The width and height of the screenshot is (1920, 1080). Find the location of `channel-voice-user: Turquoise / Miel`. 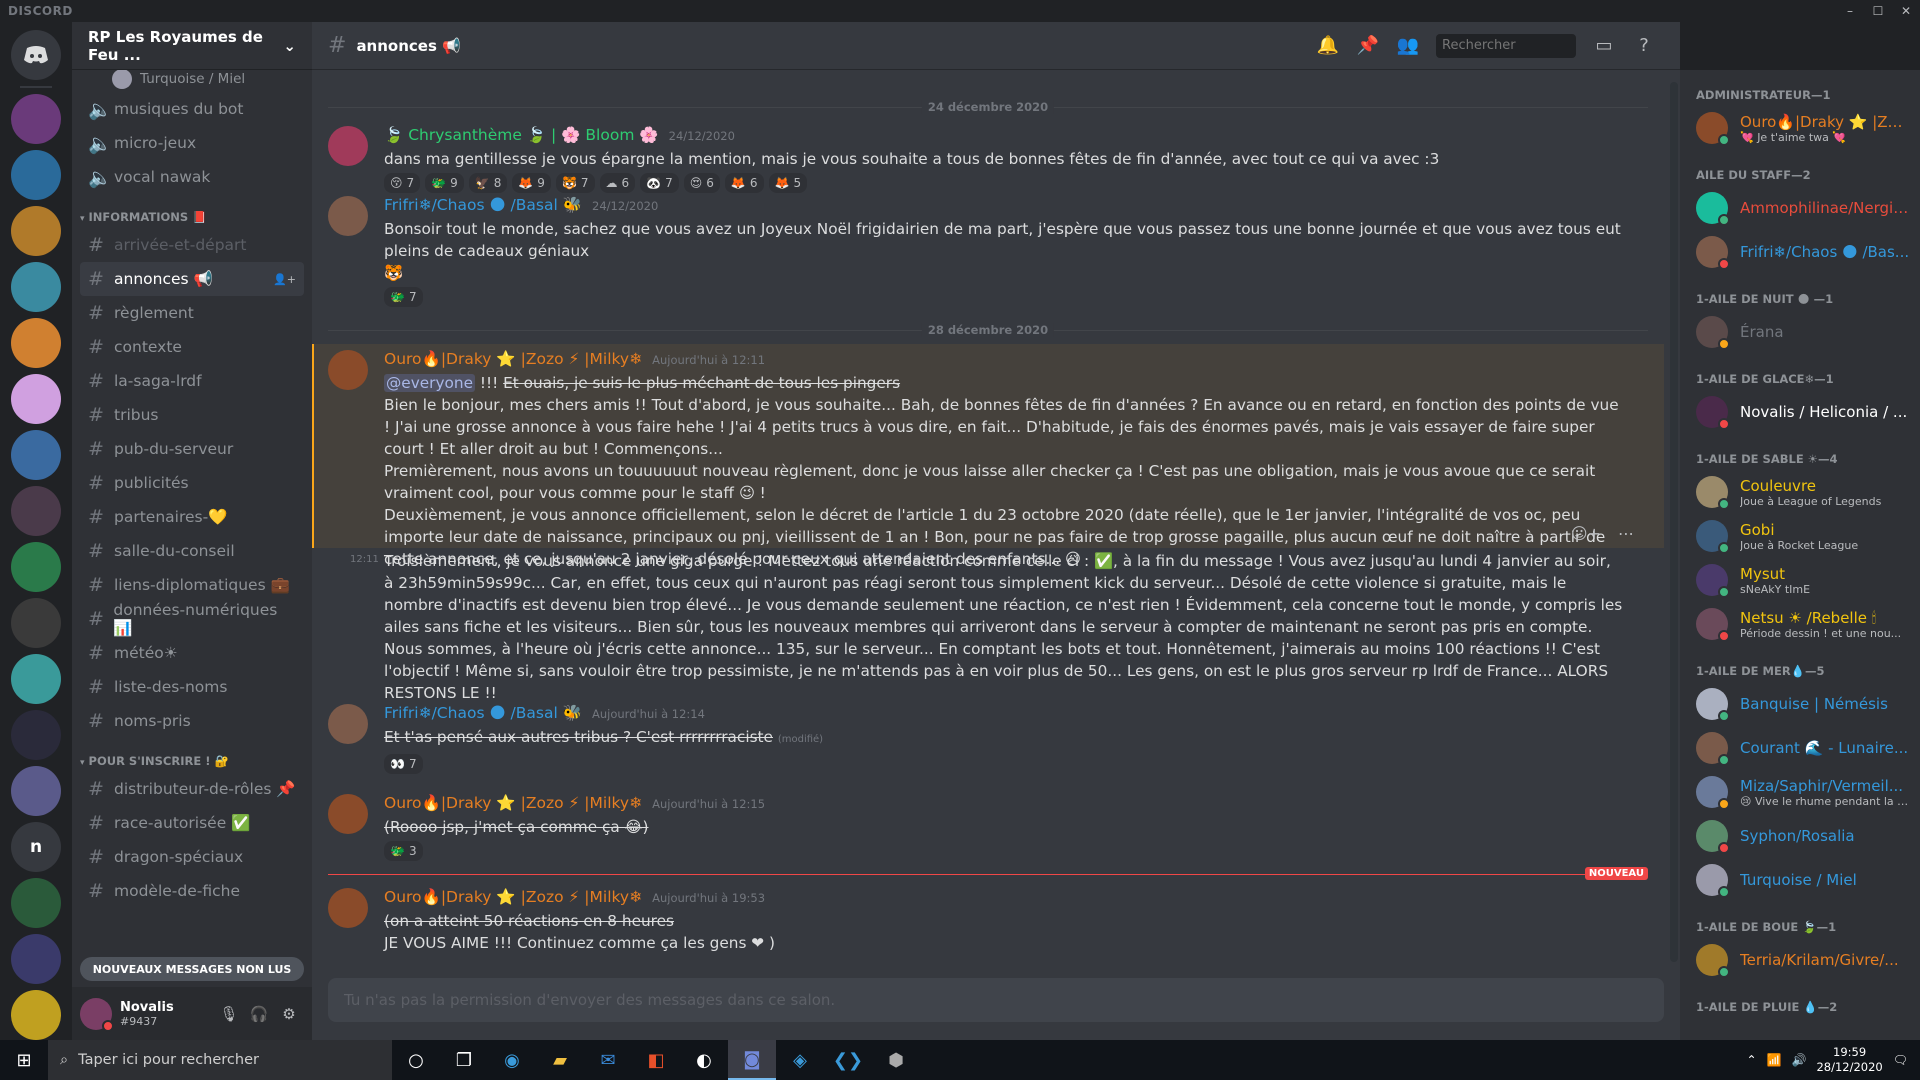

channel-voice-user: Turquoise / Miel is located at coordinates (192, 81).